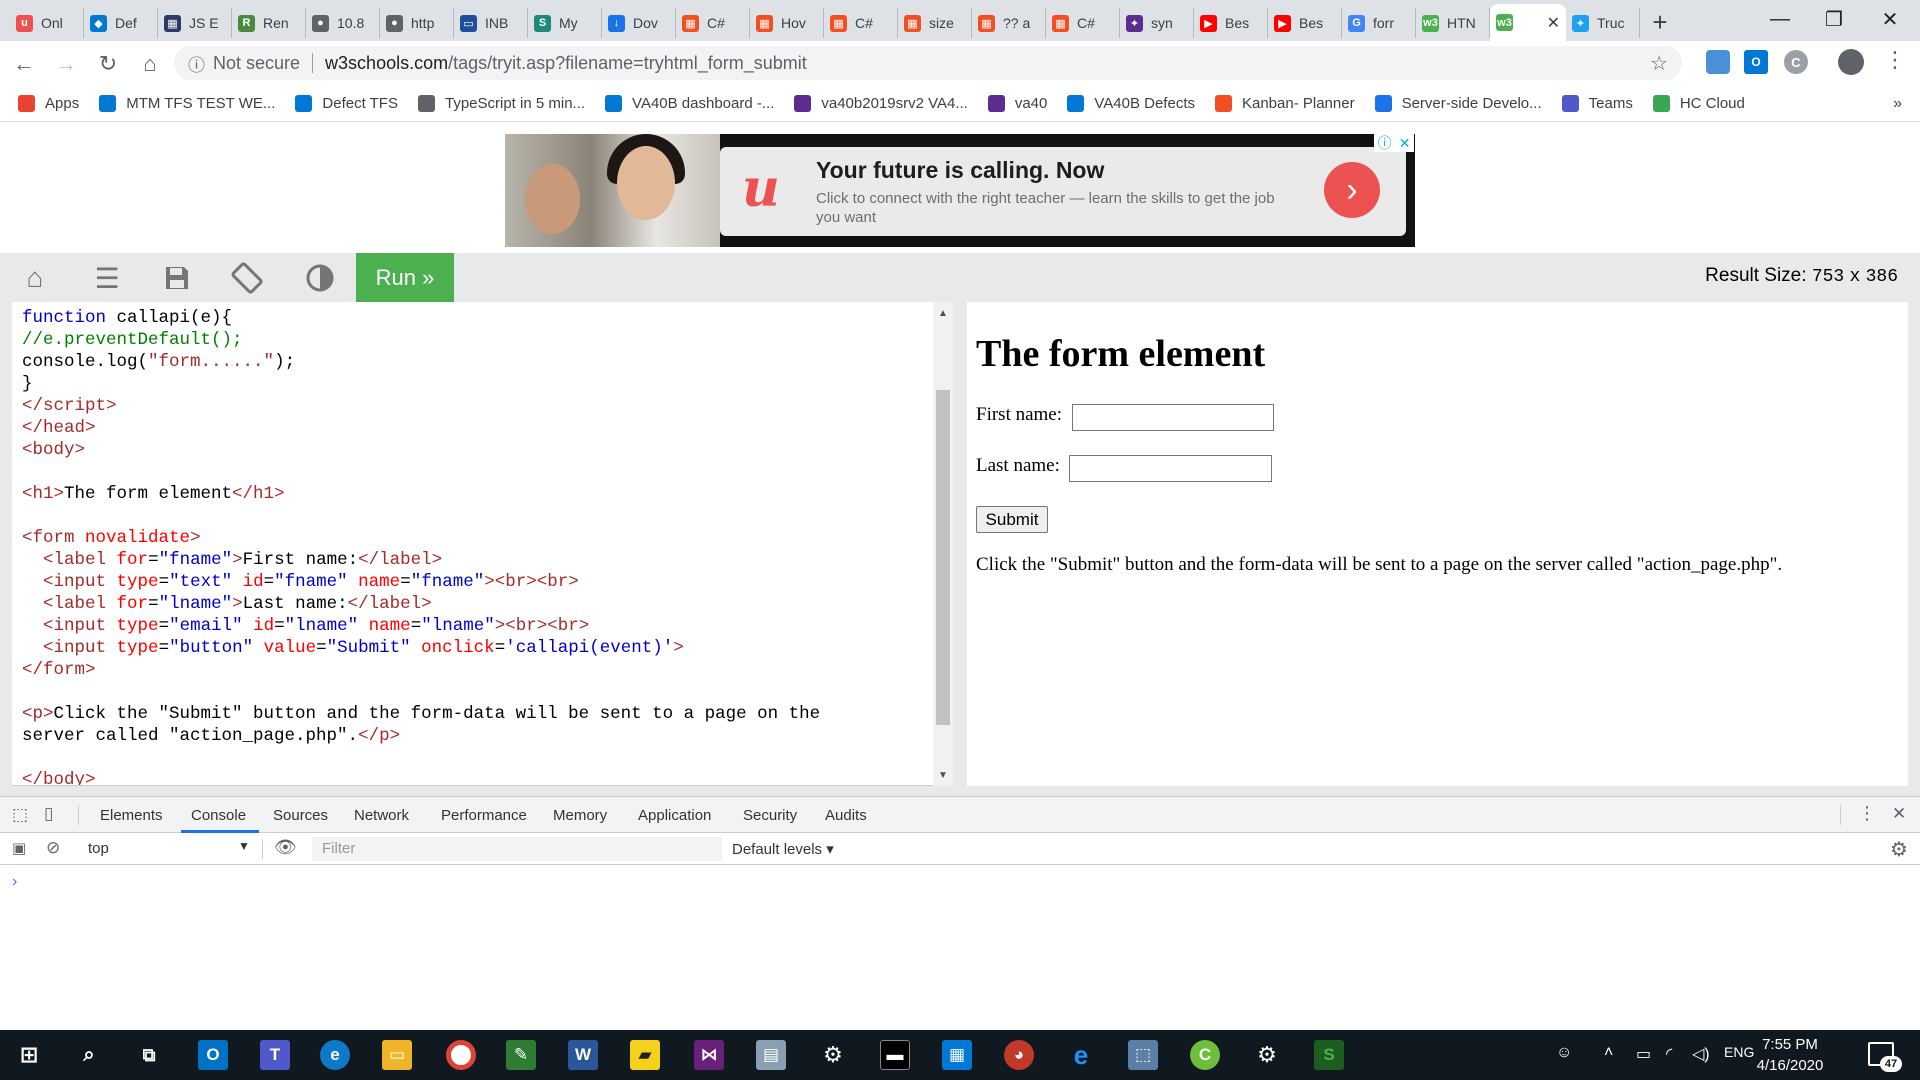 Image resolution: width=1920 pixels, height=1080 pixels. What do you see at coordinates (1597, 103) in the screenshot?
I see `bookmark-item: Teams` at bounding box center [1597, 103].